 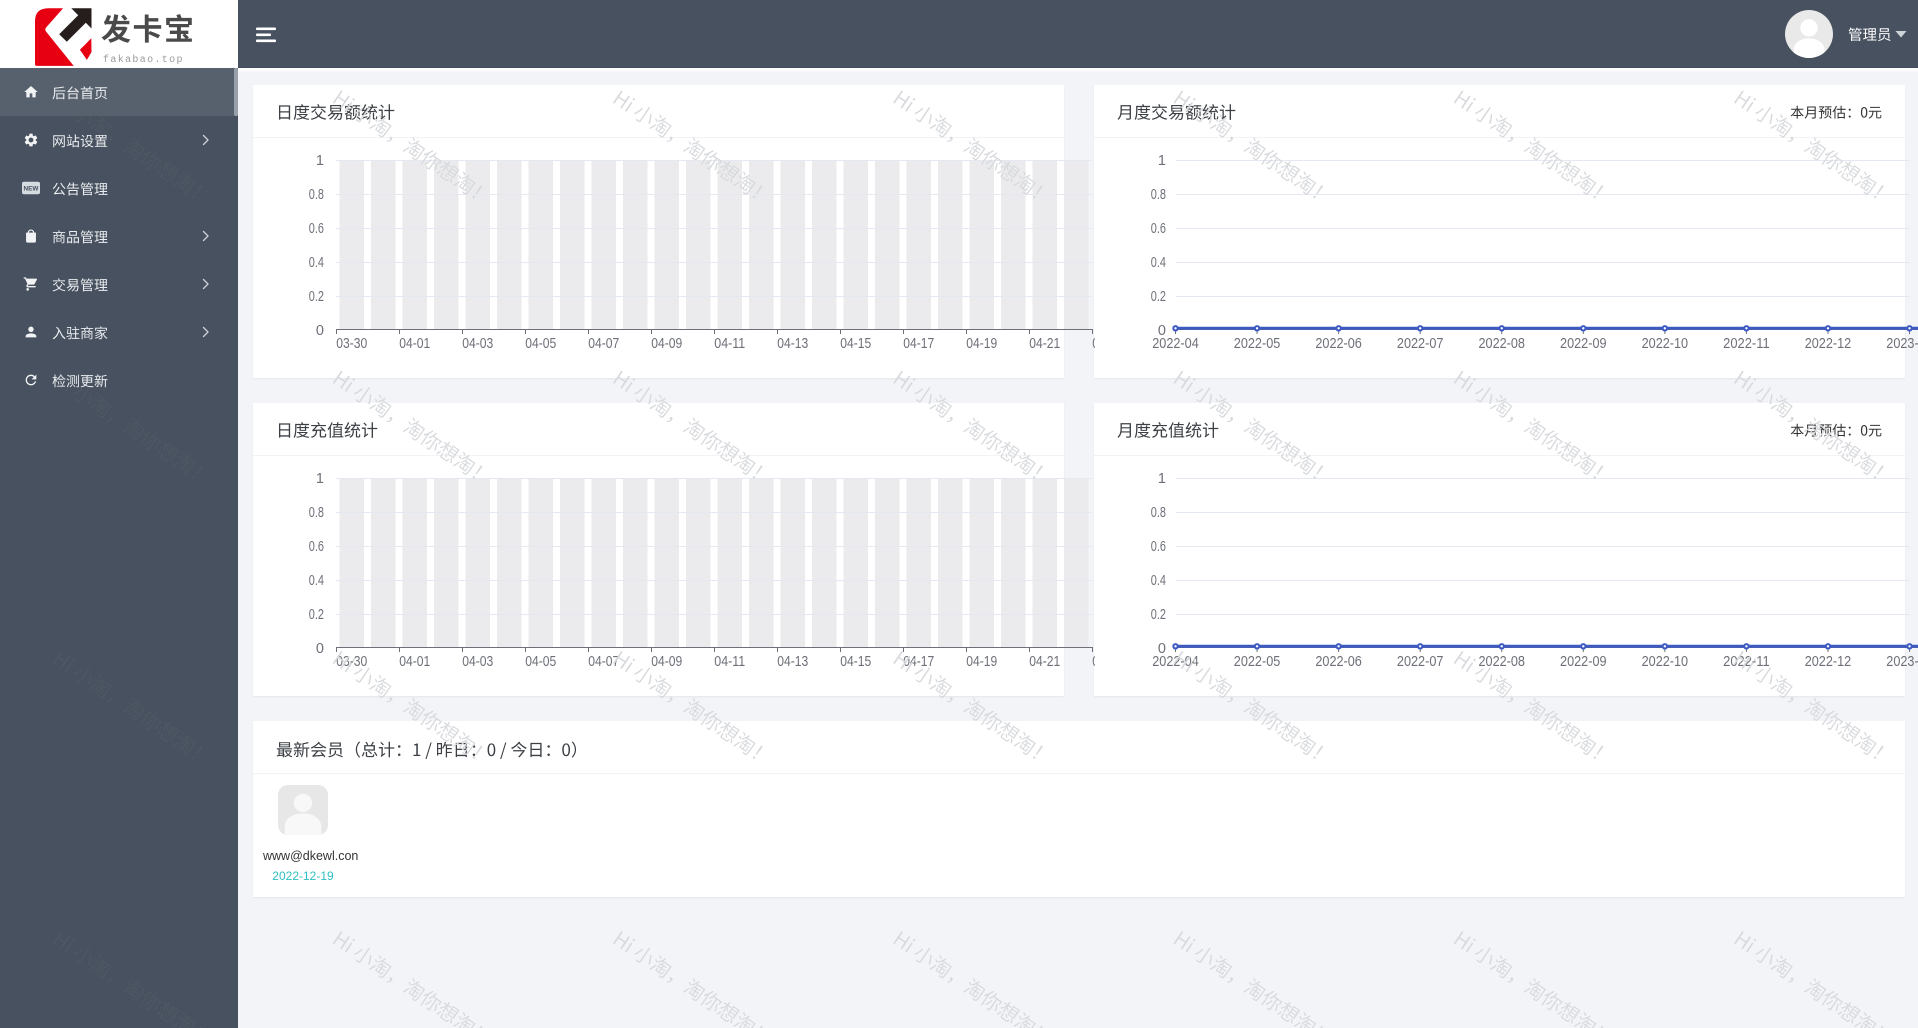 What do you see at coordinates (32, 189) in the screenshot?
I see `svg-text: NEW` at bounding box center [32, 189].